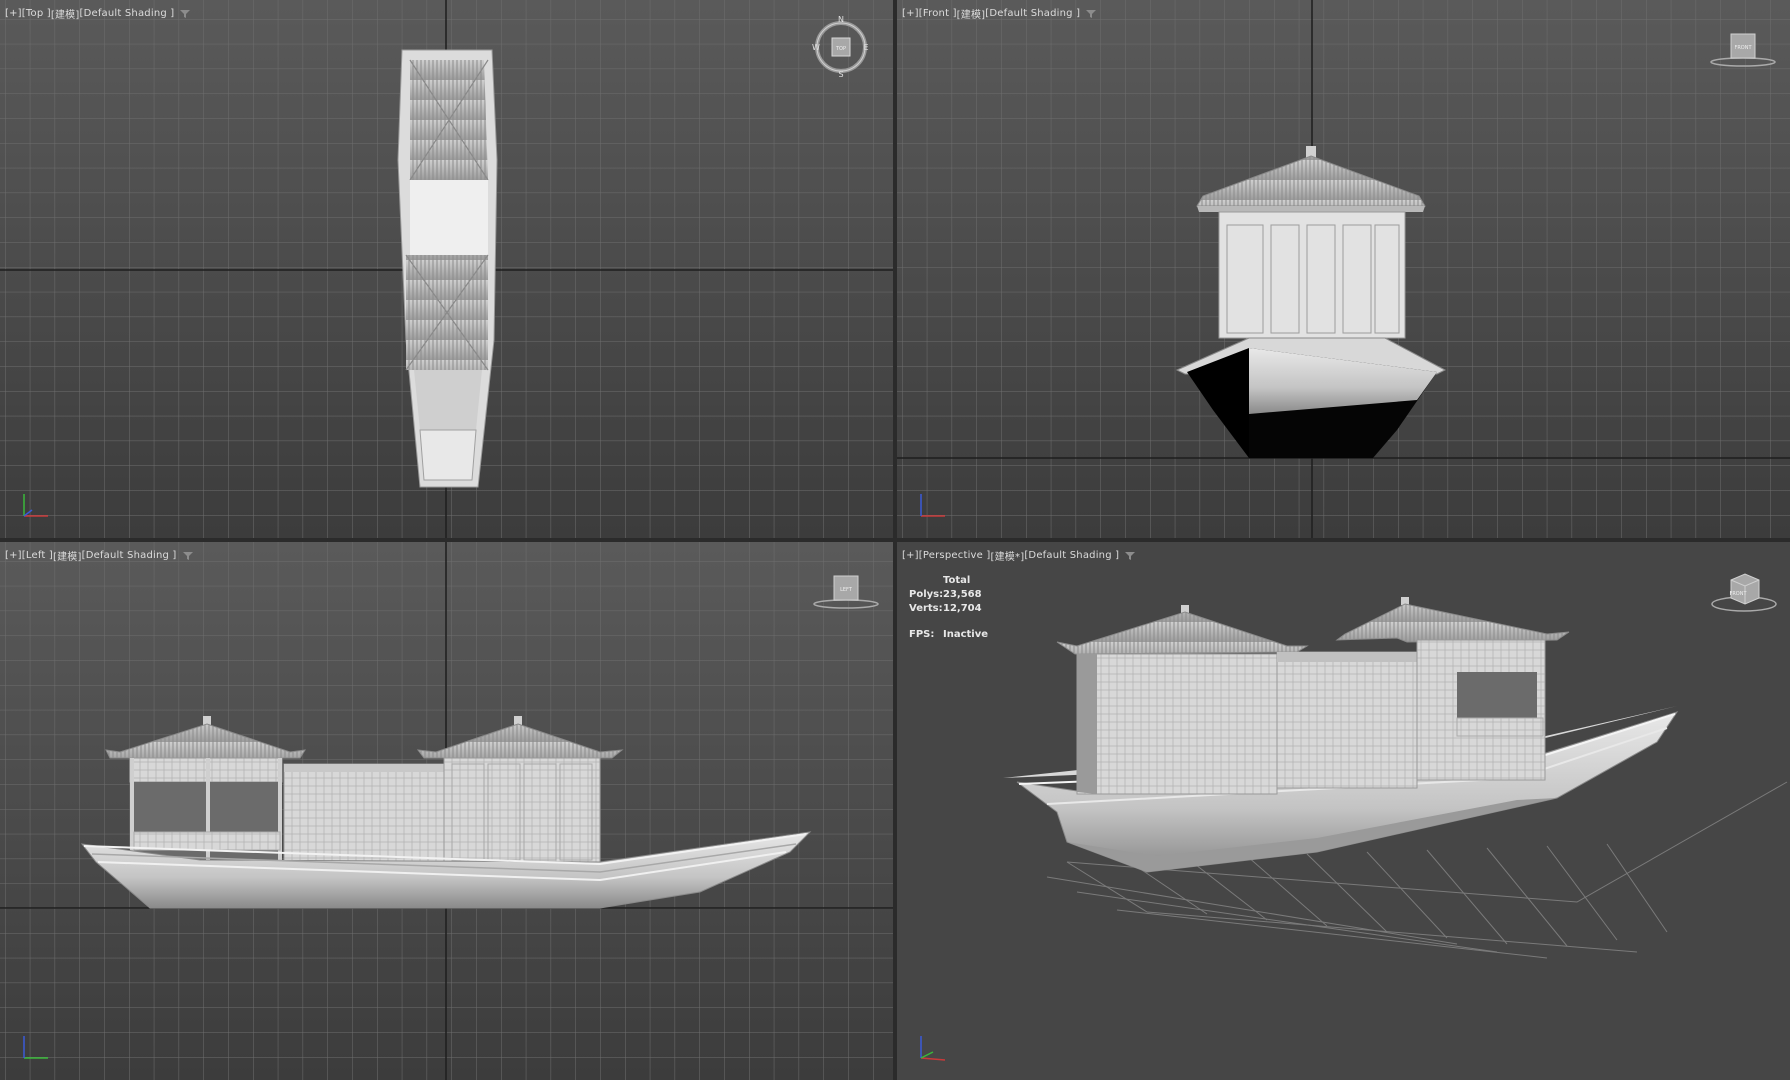  Describe the element at coordinates (926, 608) in the screenshot. I see `stats-verts-label: Verts:` at that location.